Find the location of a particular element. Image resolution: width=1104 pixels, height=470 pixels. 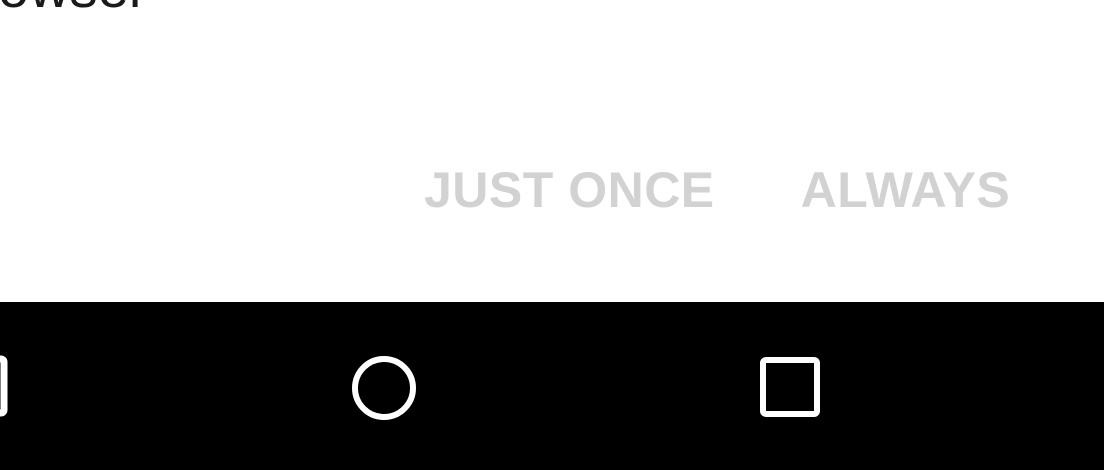

back-triangle-icon is located at coordinates (4, 386).